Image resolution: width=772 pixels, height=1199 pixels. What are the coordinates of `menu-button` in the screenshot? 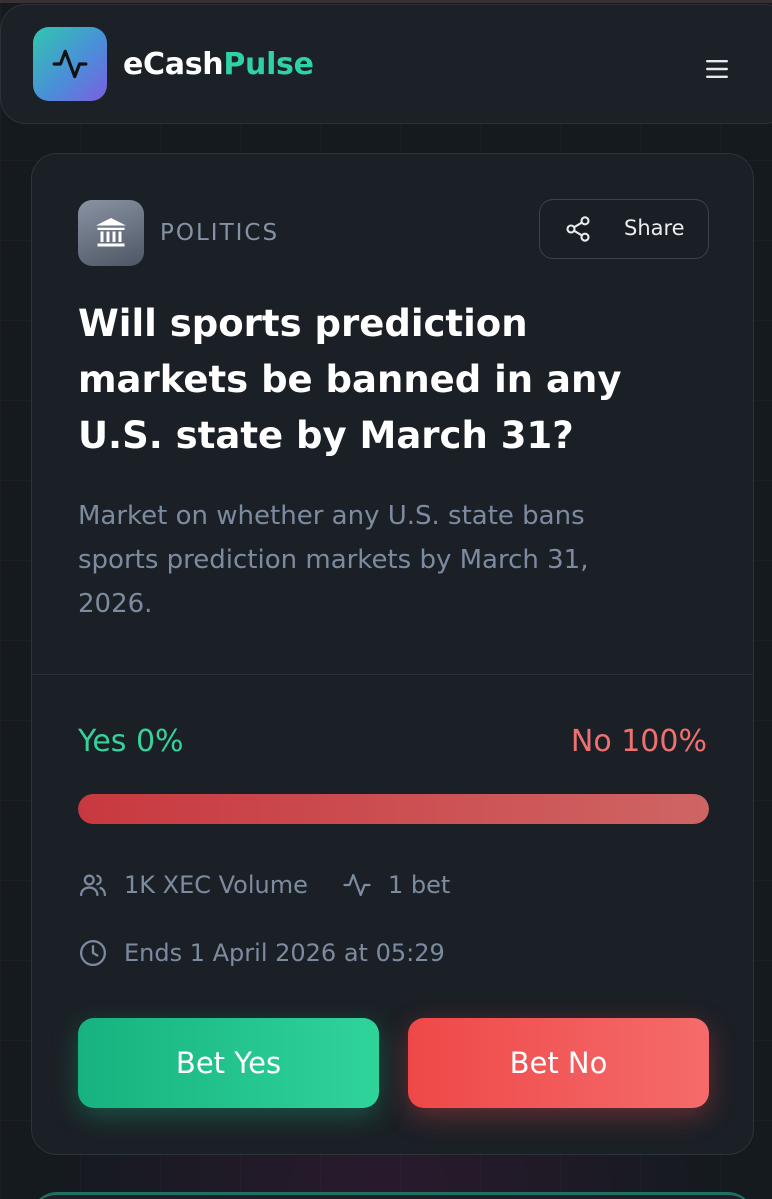 It's located at (717, 69).